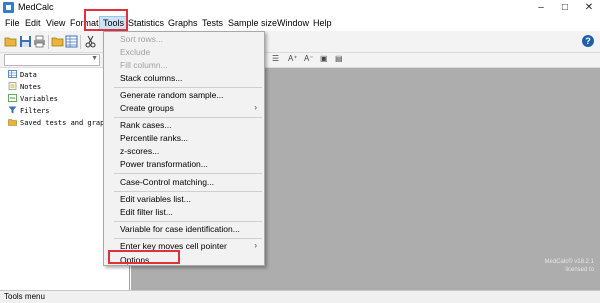  What do you see at coordinates (94, 58) in the screenshot?
I see `chevron-down-icon: ▼` at bounding box center [94, 58].